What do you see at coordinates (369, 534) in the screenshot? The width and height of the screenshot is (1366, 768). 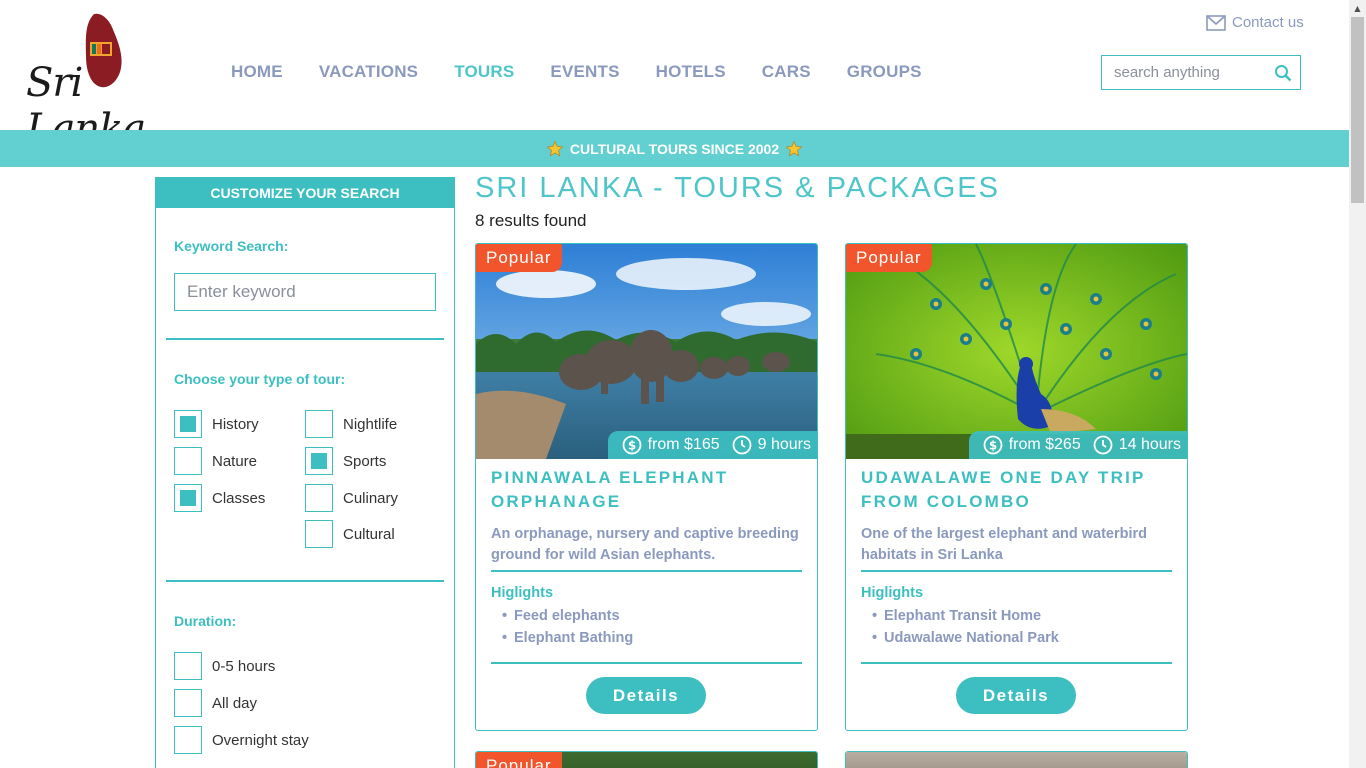 I see `checkbox-label: Cultural` at bounding box center [369, 534].